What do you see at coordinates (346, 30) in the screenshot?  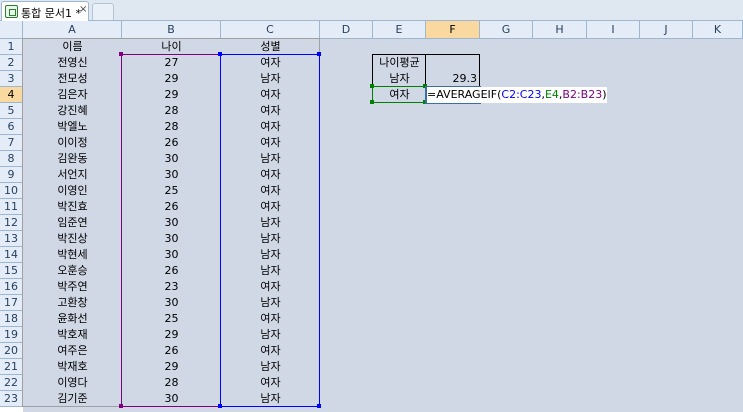 I see `column-header-d: D` at bounding box center [346, 30].